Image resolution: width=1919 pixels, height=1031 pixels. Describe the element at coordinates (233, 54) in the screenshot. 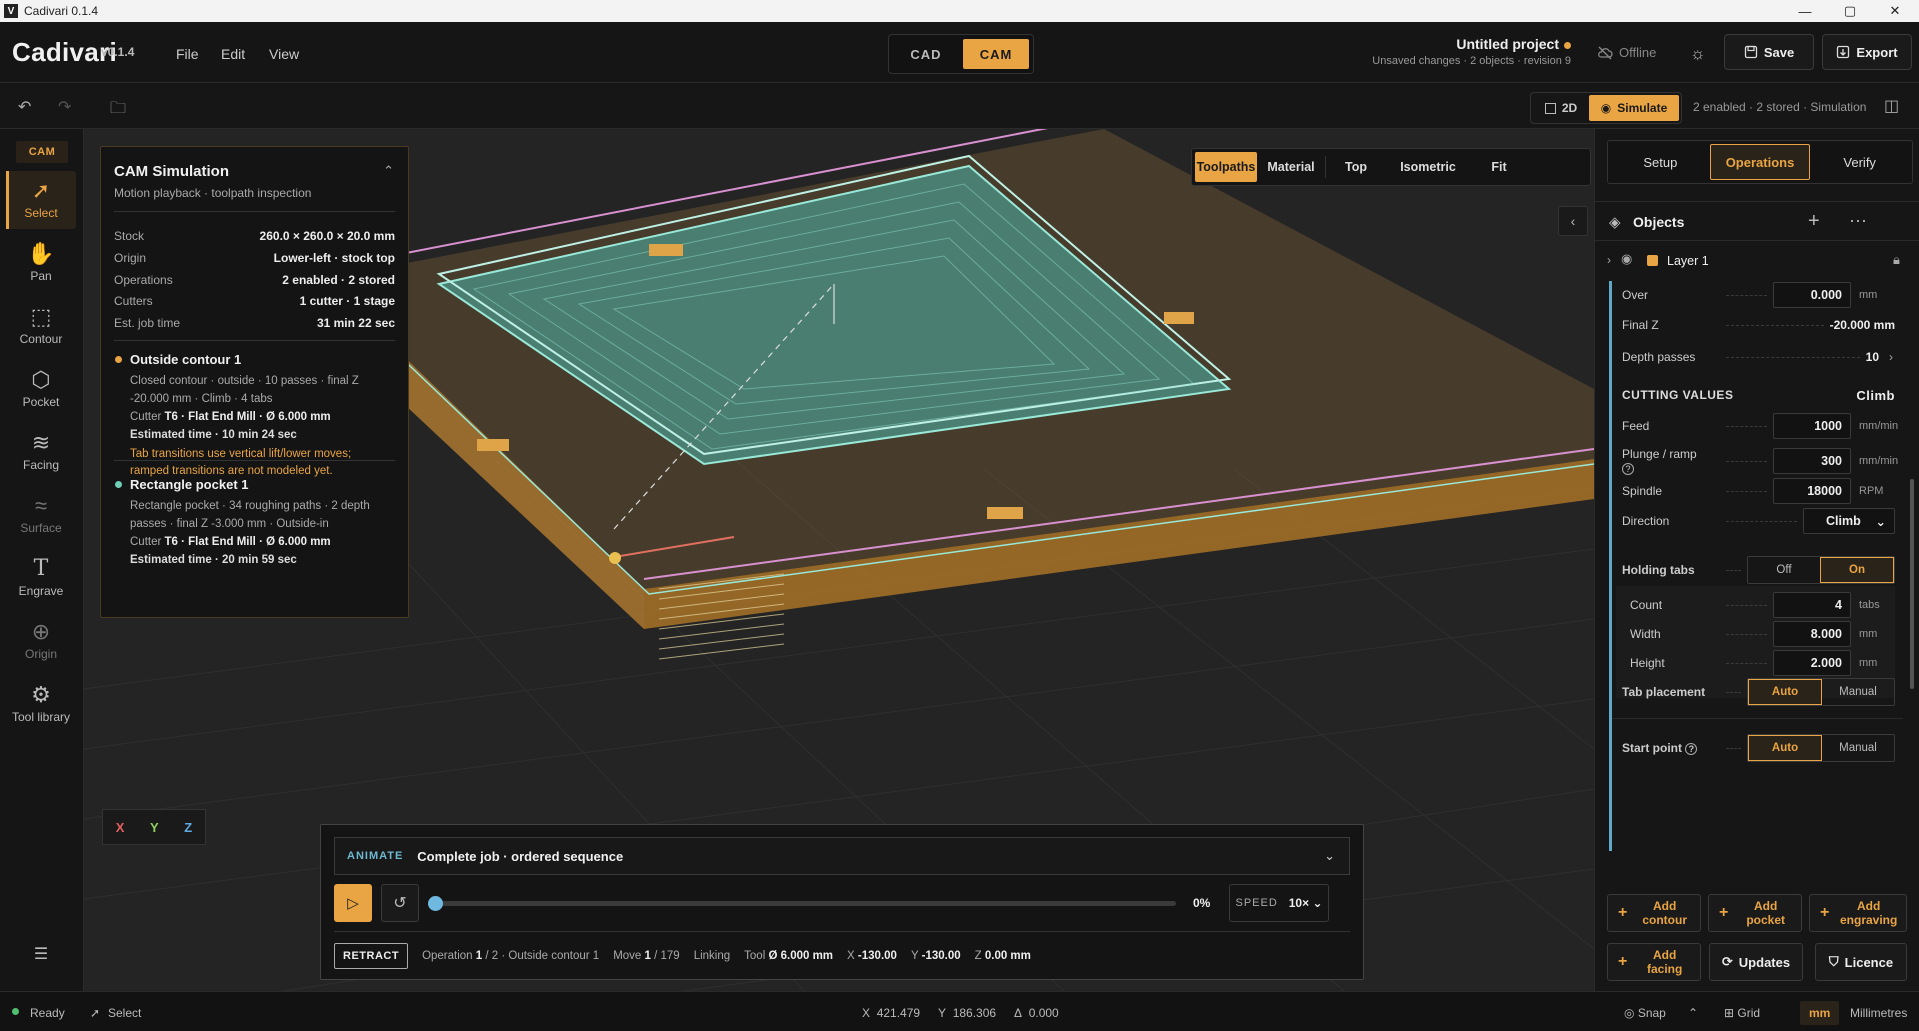

I see `menu-edit: Edit` at that location.